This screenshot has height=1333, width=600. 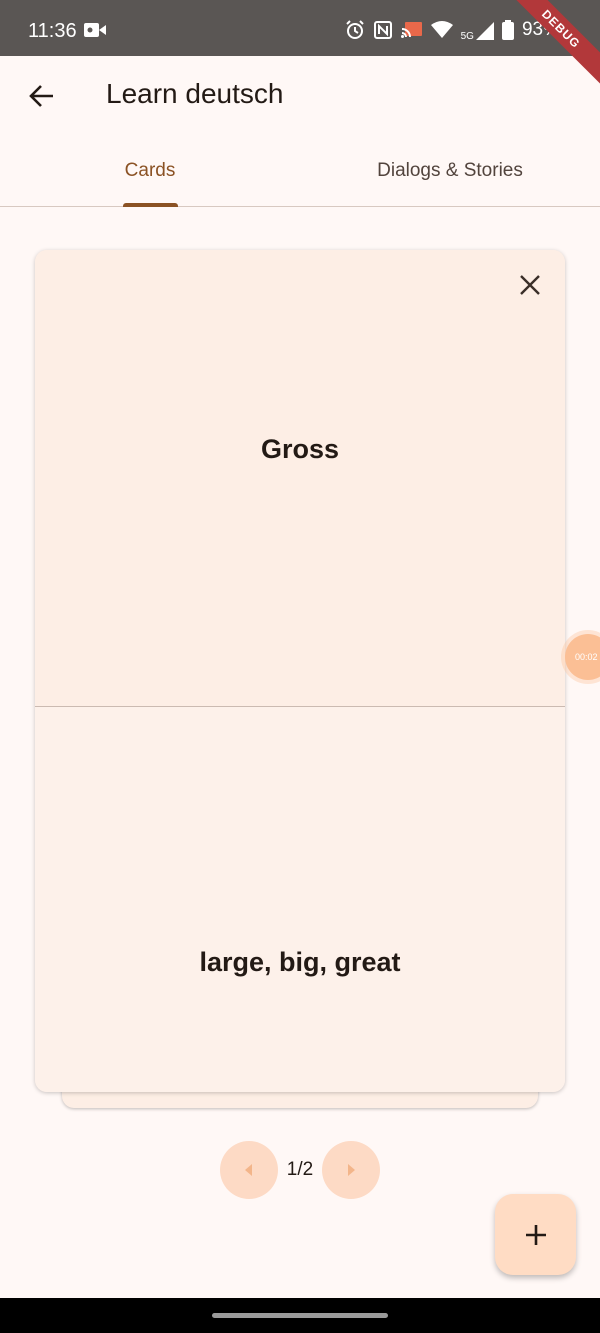 I want to click on next-card-button, so click(x=351, y=1170).